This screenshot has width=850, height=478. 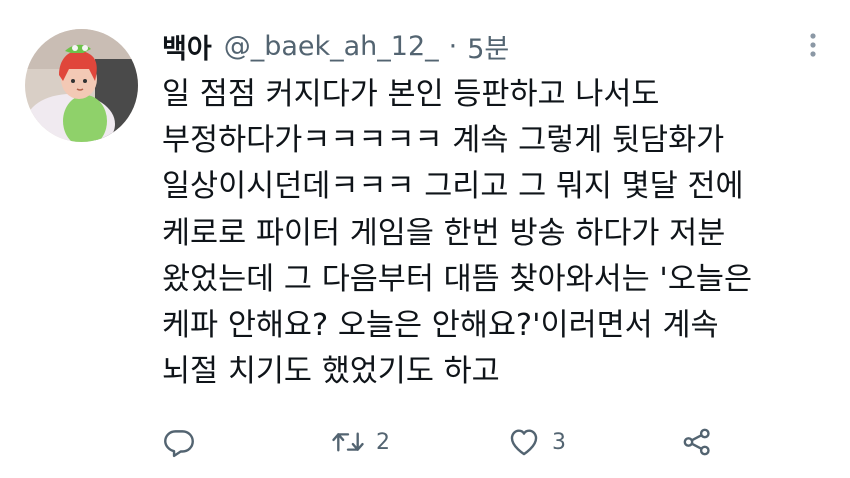 What do you see at coordinates (331, 46) in the screenshot?
I see `user-handle: @_baek_ah_12_` at bounding box center [331, 46].